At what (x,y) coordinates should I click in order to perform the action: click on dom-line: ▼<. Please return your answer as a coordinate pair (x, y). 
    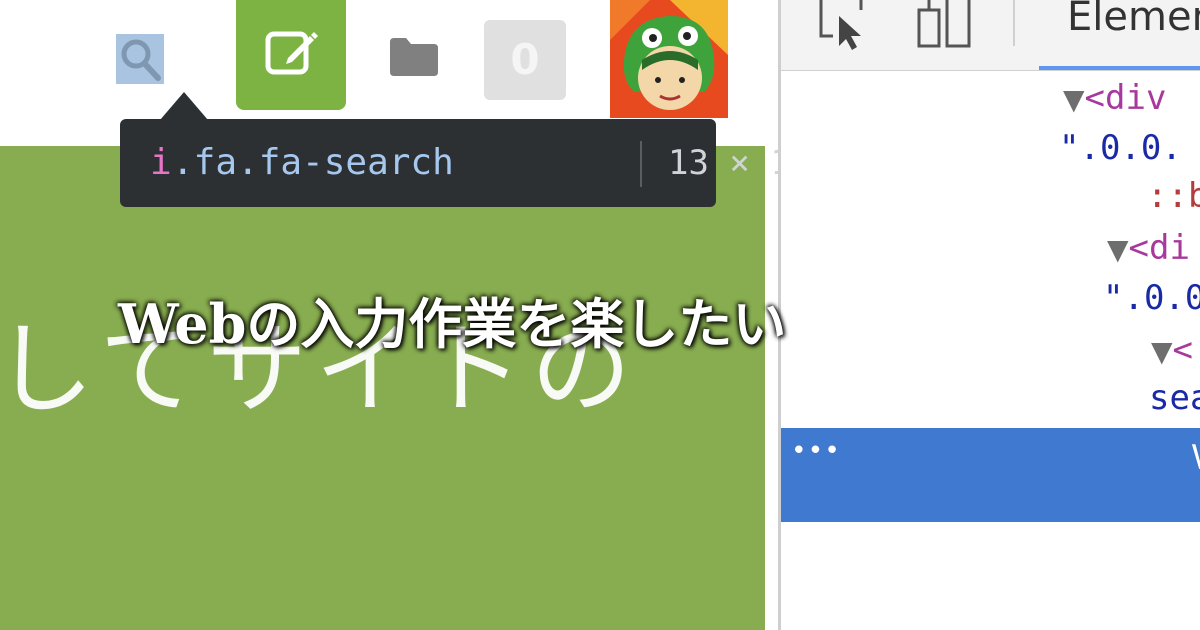
    Looking at the image, I should click on (1172, 350).